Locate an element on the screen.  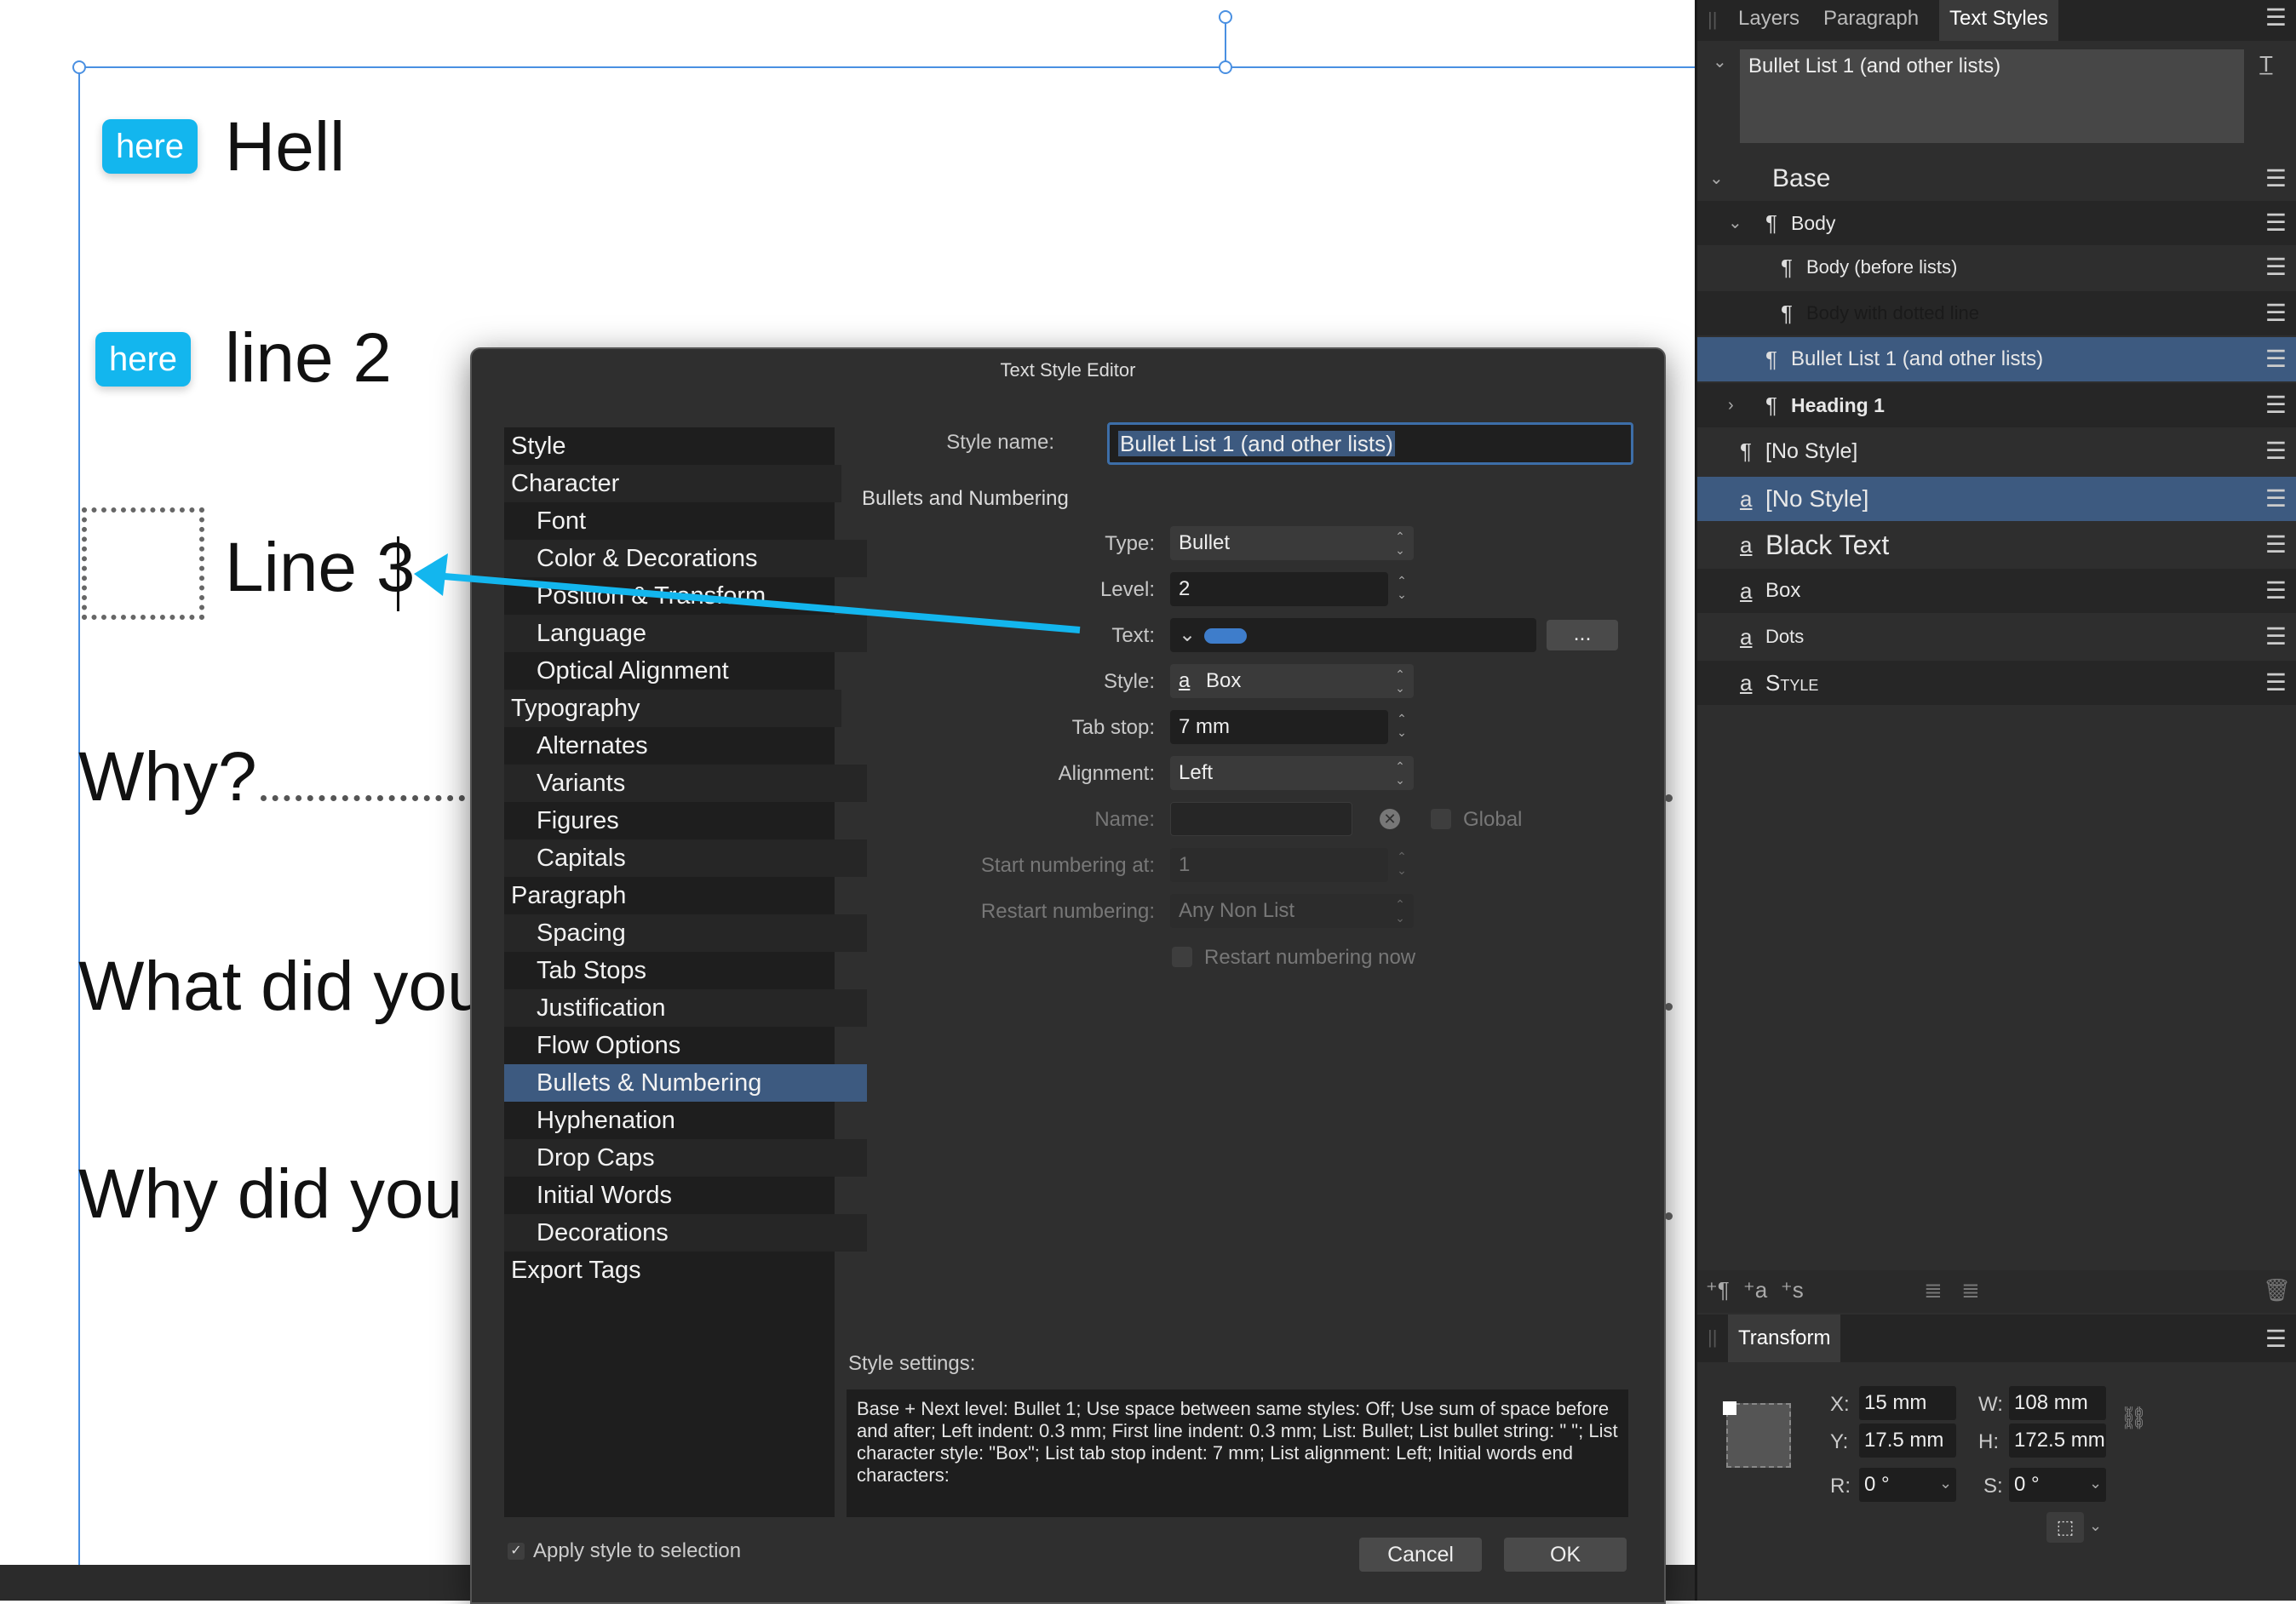
style-row: ⌄ ¶ Body ☰ is located at coordinates (1996, 223).